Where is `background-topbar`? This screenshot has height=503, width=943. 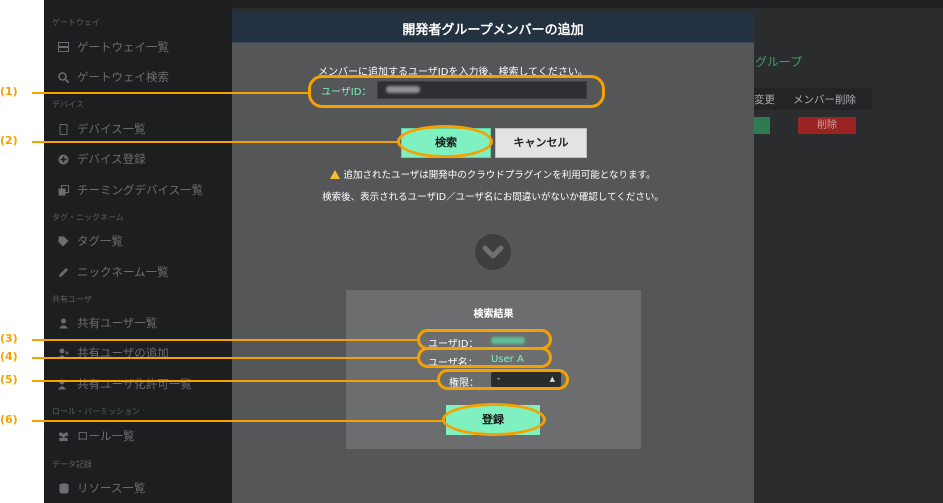 background-topbar is located at coordinates (587, 4).